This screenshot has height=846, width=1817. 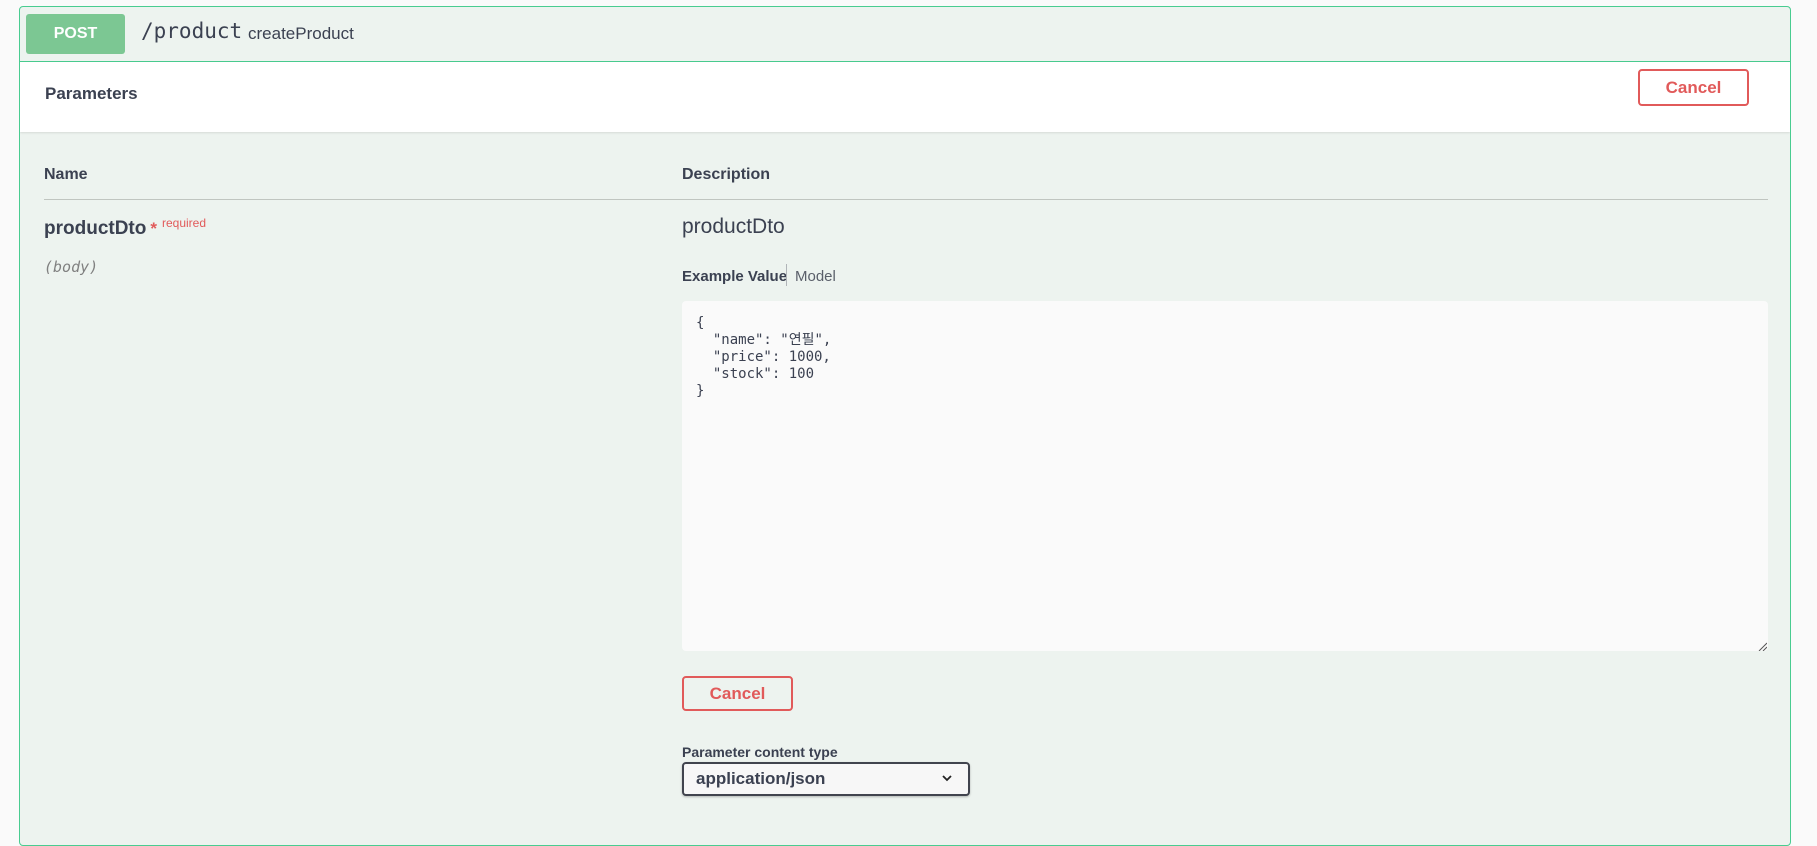 I want to click on http-method-badge: POST, so click(x=75, y=34).